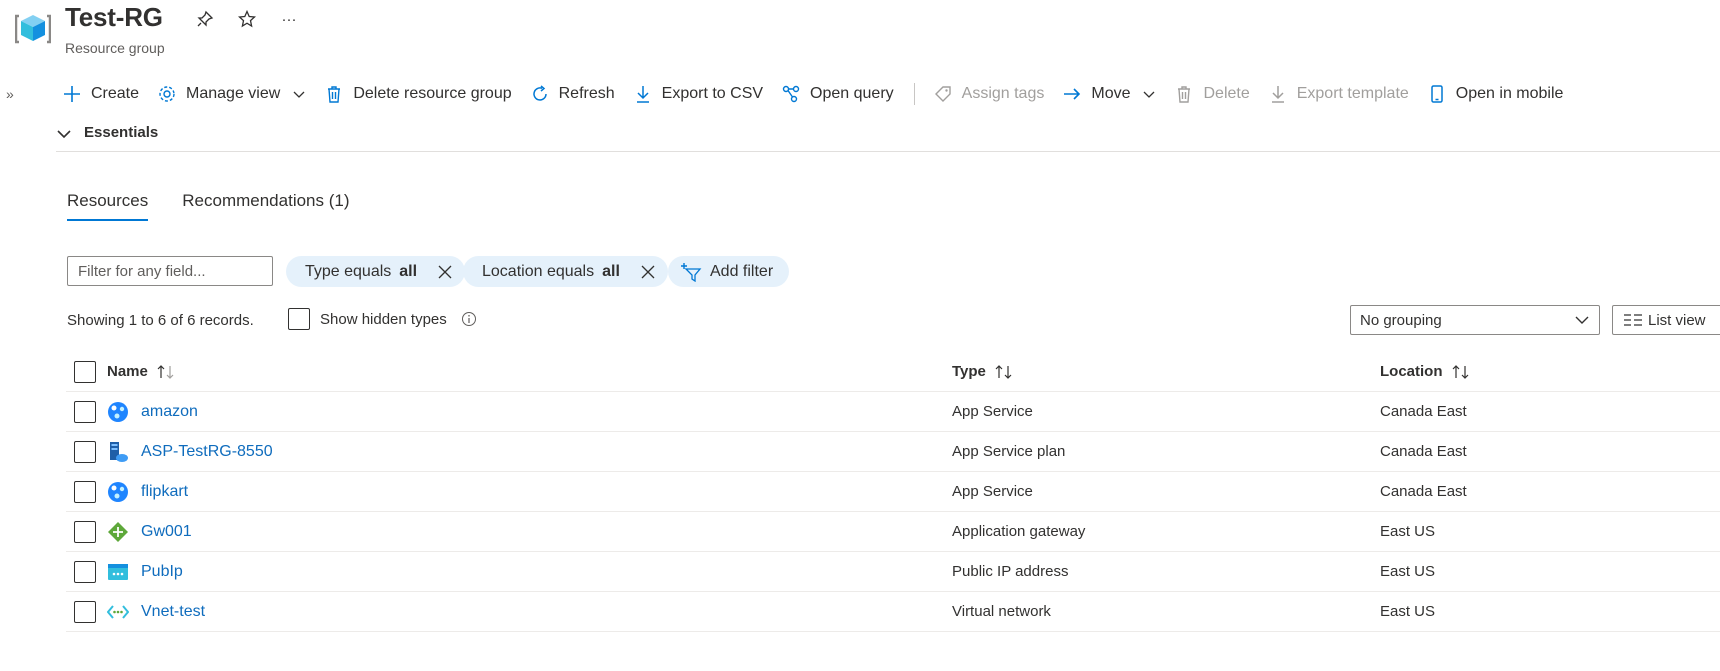 The width and height of the screenshot is (1720, 671). What do you see at coordinates (118, 571) in the screenshot?
I see `public-ip-icon` at bounding box center [118, 571].